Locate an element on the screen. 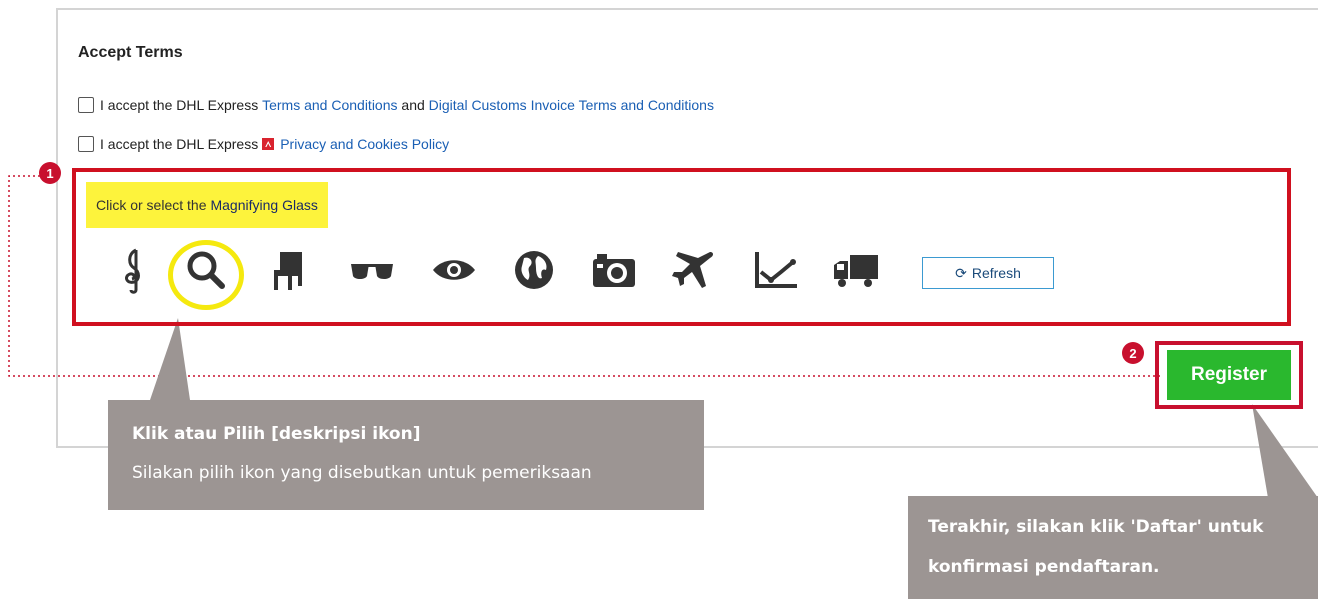  treble-clef-icon is located at coordinates (134, 270).